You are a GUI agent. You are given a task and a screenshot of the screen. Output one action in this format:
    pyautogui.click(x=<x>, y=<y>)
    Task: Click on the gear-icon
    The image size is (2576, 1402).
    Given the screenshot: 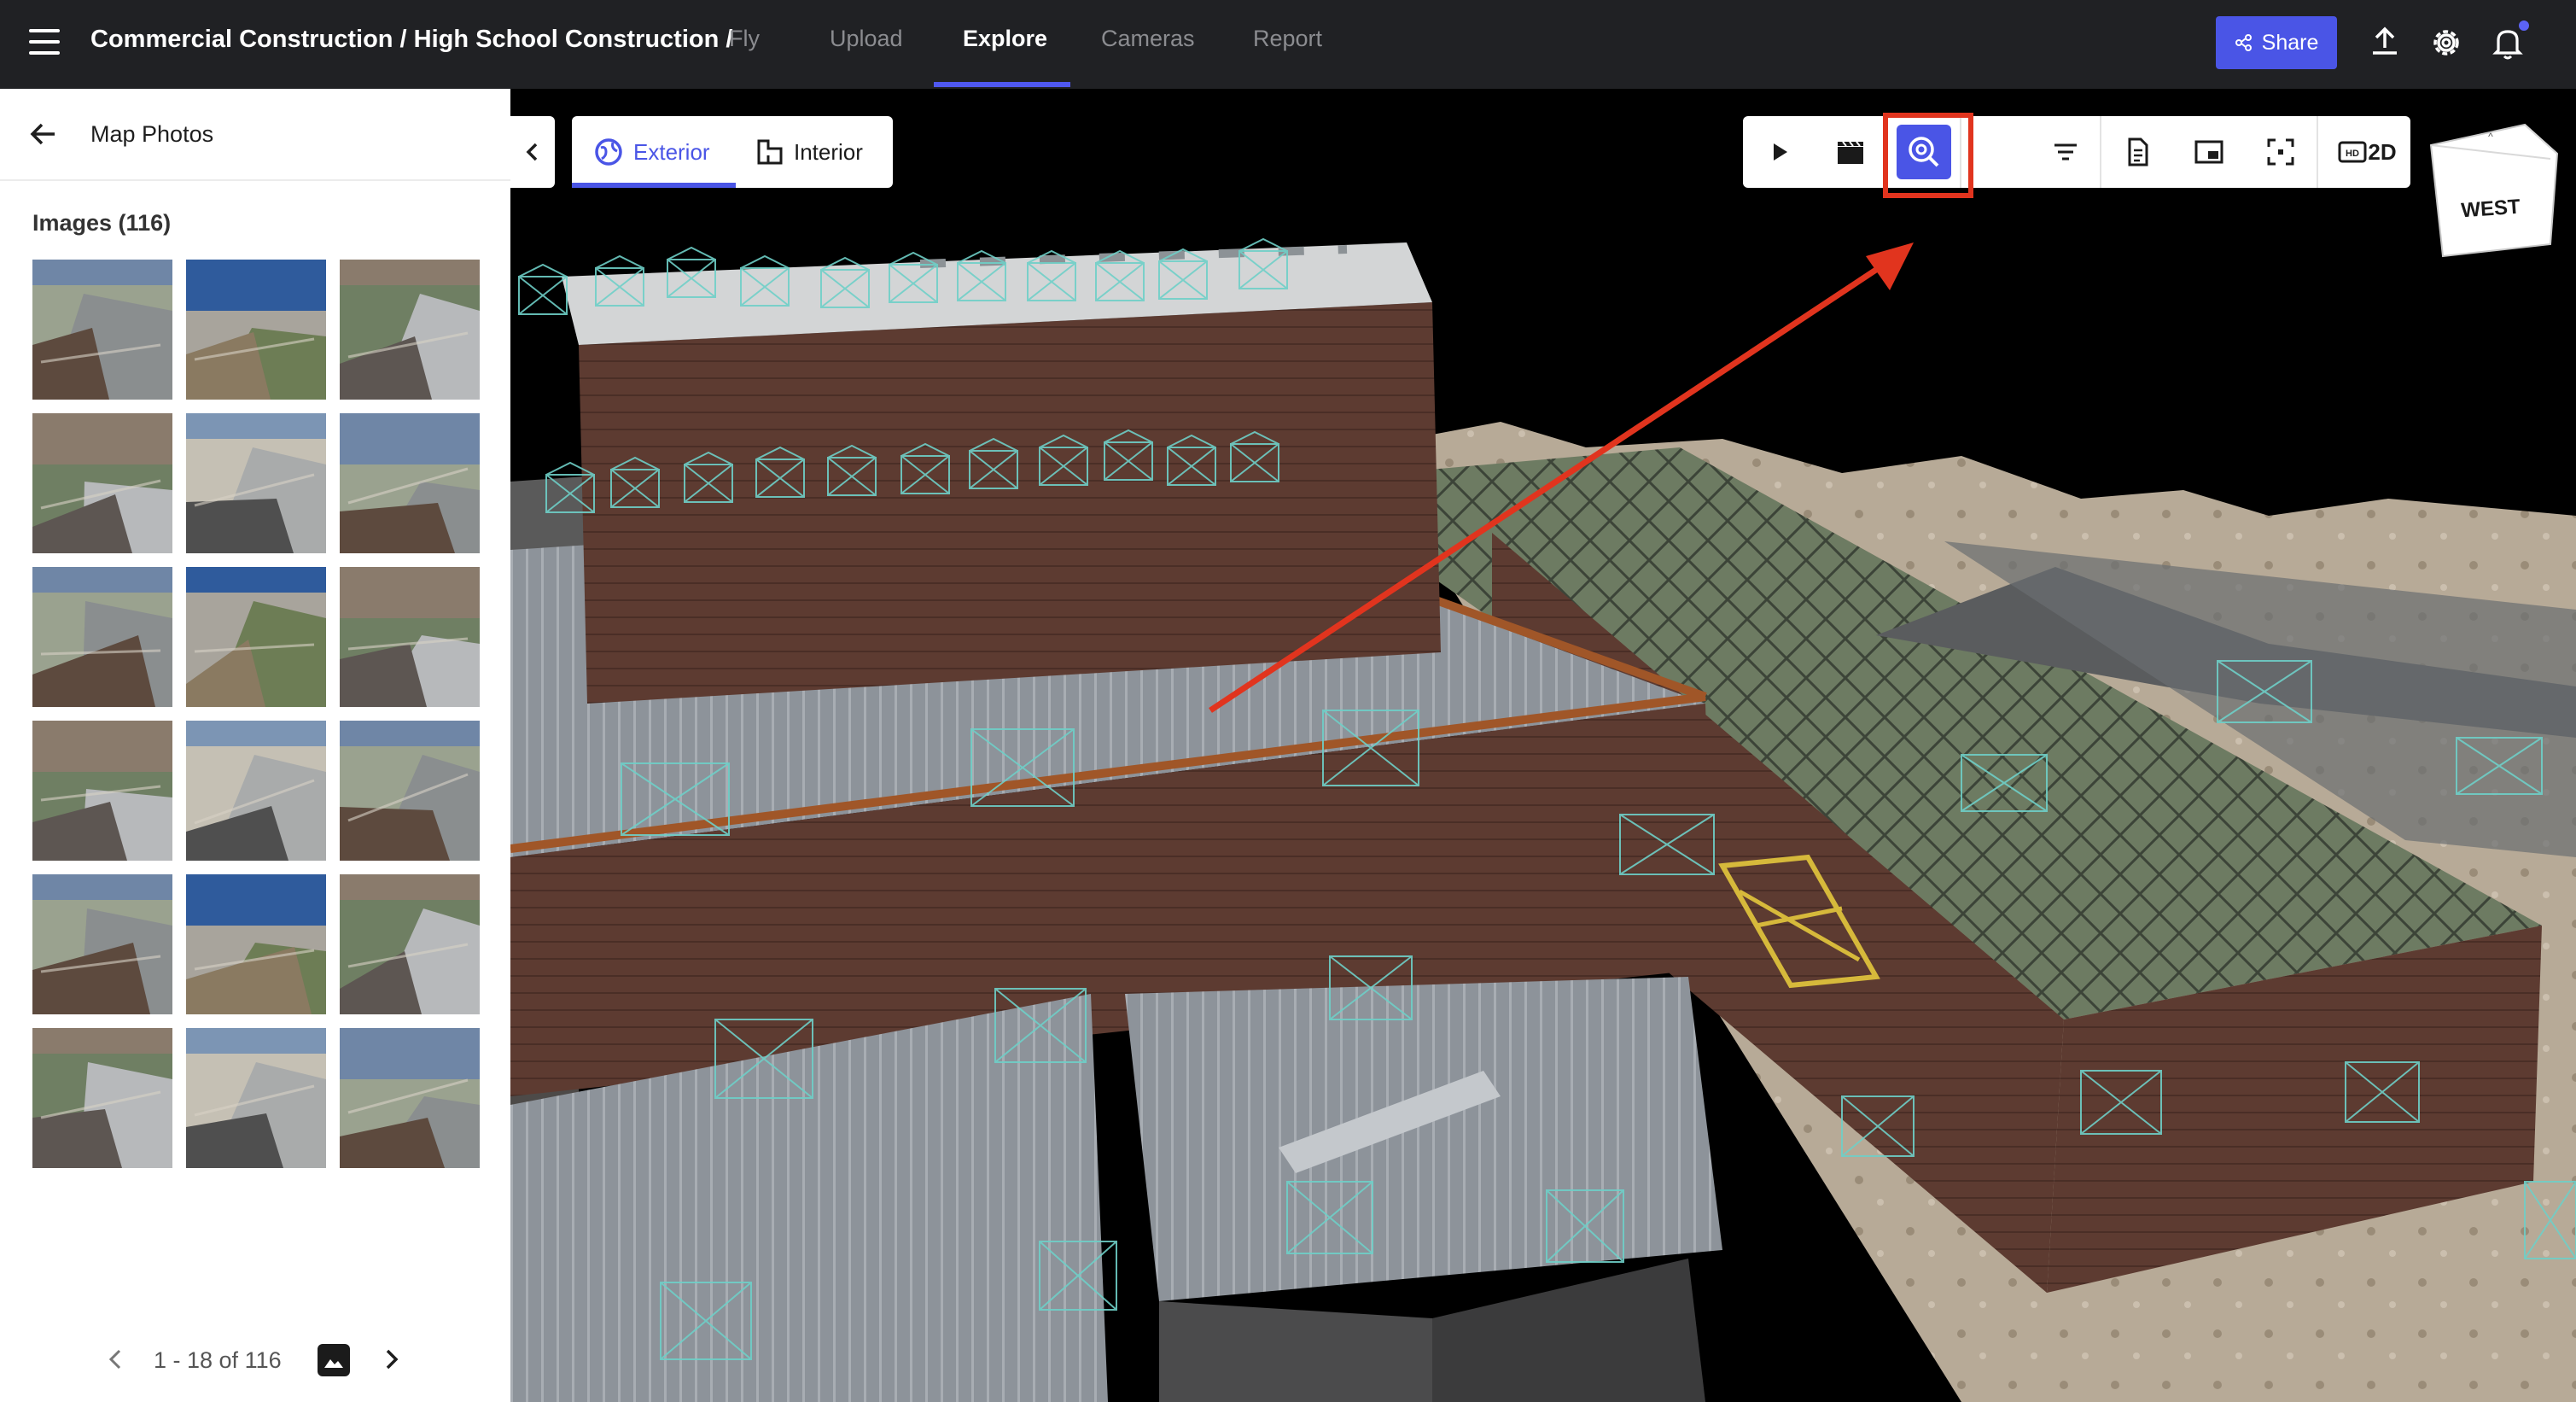 What is the action you would take?
    pyautogui.click(x=2446, y=43)
    